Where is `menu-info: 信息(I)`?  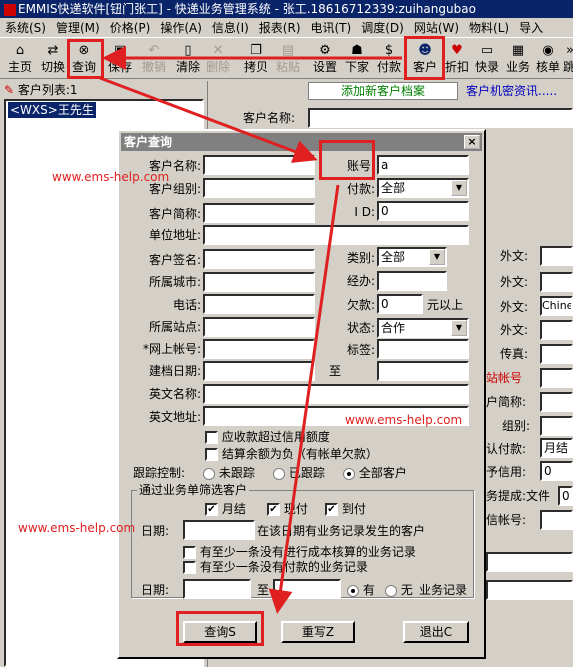
menu-info: 信息(I) is located at coordinates (230, 27).